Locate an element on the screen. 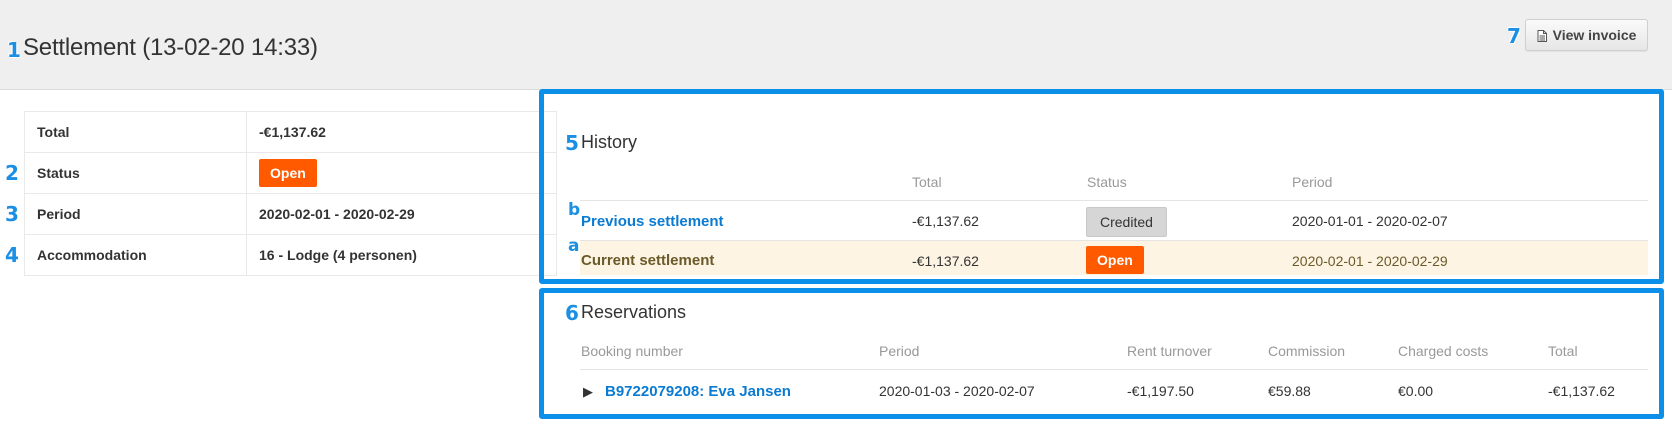 The width and height of the screenshot is (1672, 440). view-invoice-button: View invoice is located at coordinates (1586, 35).